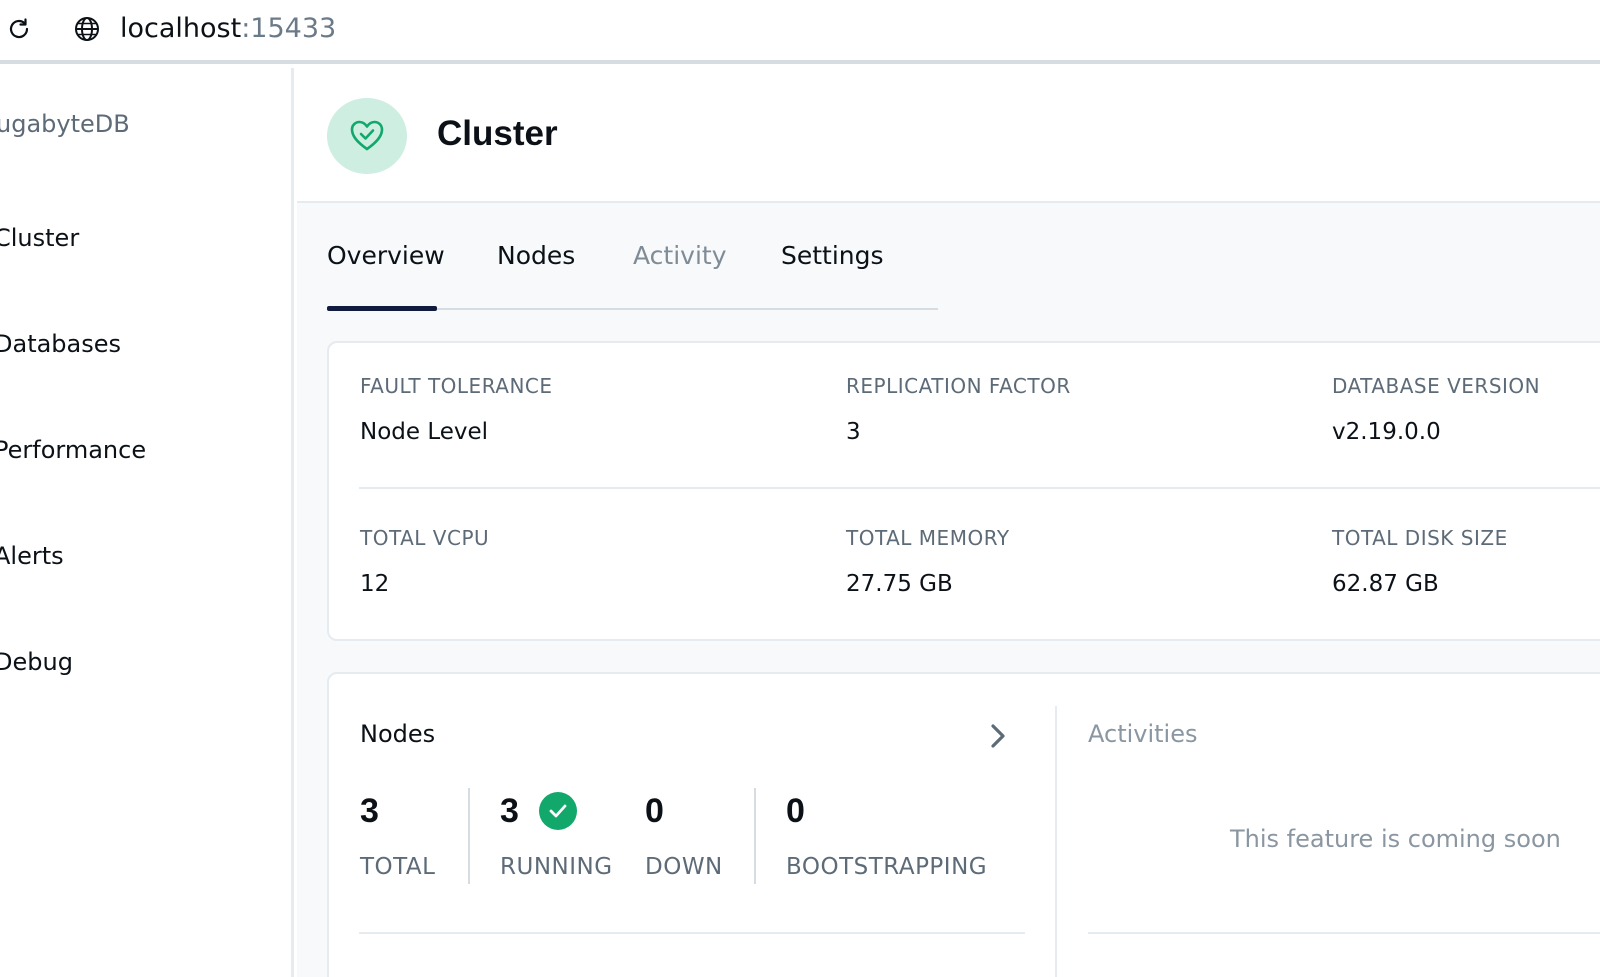 The height and width of the screenshot is (977, 1600). I want to click on total-disk-value: 62.87 GB, so click(1385, 584).